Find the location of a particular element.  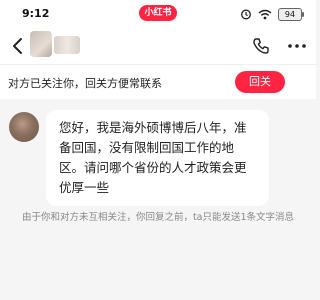

status-bar: 9:12 小红书 94 is located at coordinates (158, 14).